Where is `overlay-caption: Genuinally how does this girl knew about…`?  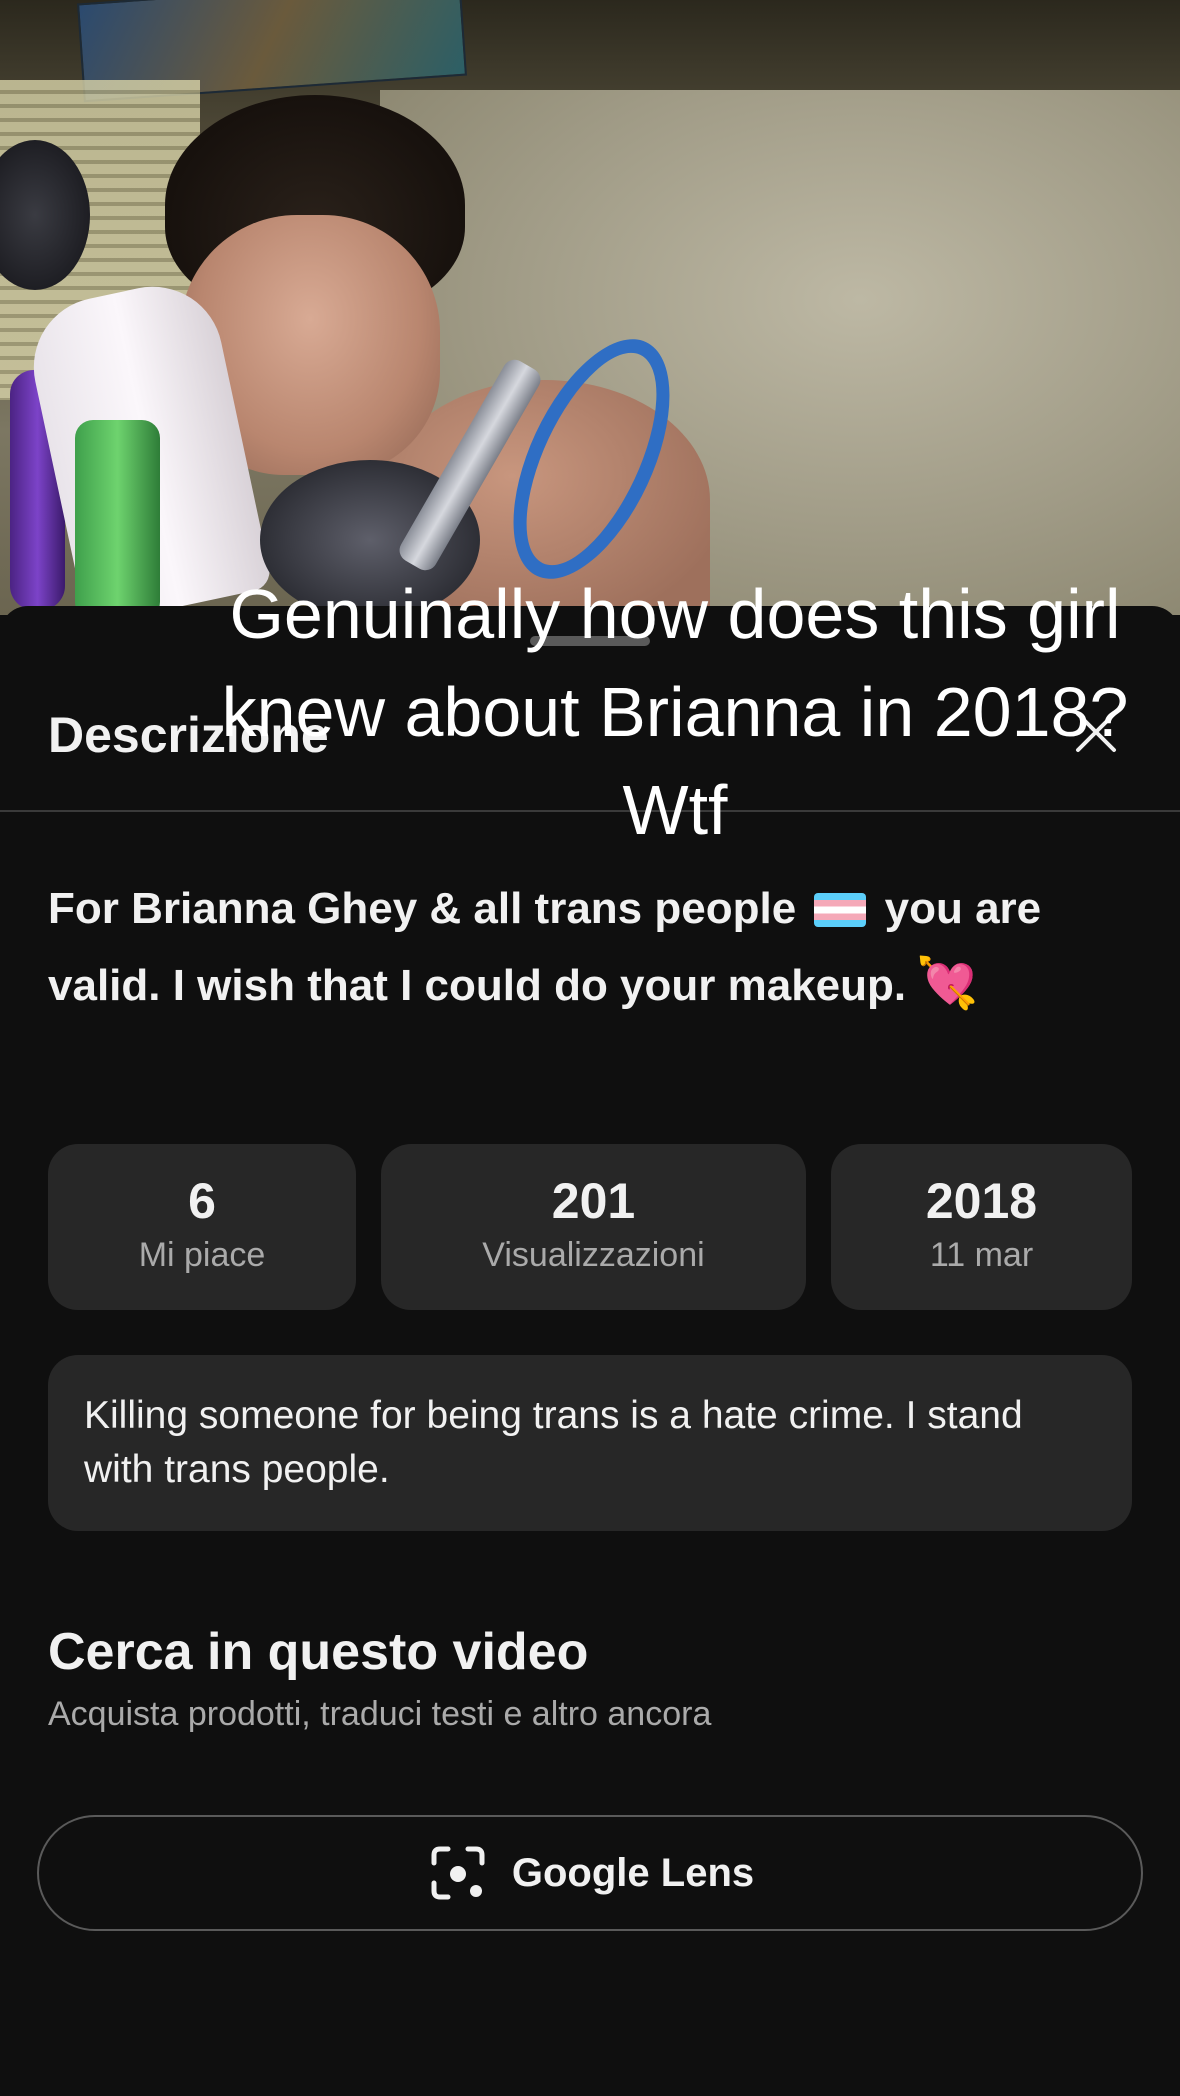
overlay-caption: Genuinally how does this girl knew about… is located at coordinates (675, 712).